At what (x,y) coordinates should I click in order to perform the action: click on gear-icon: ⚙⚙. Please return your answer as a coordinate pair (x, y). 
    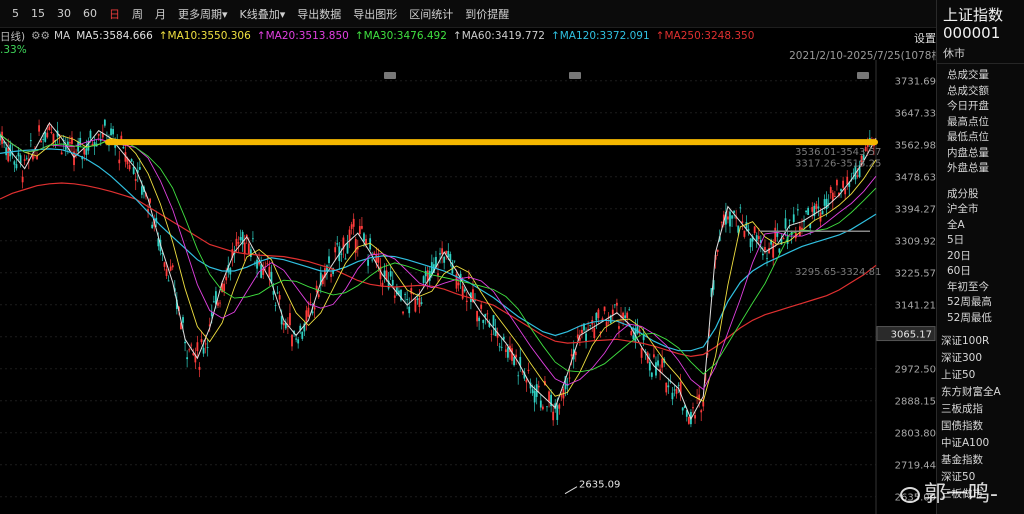
    Looking at the image, I should click on (40, 36).